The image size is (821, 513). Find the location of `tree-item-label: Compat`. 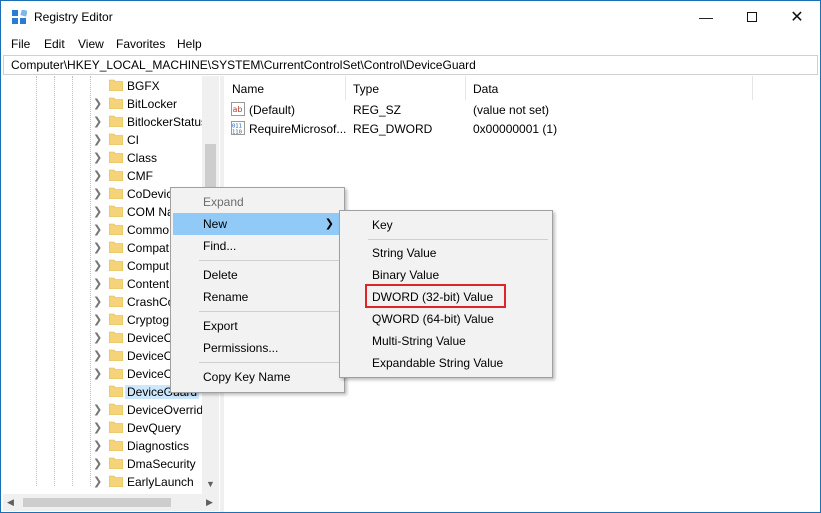

tree-item-label: Compat is located at coordinates (148, 248).